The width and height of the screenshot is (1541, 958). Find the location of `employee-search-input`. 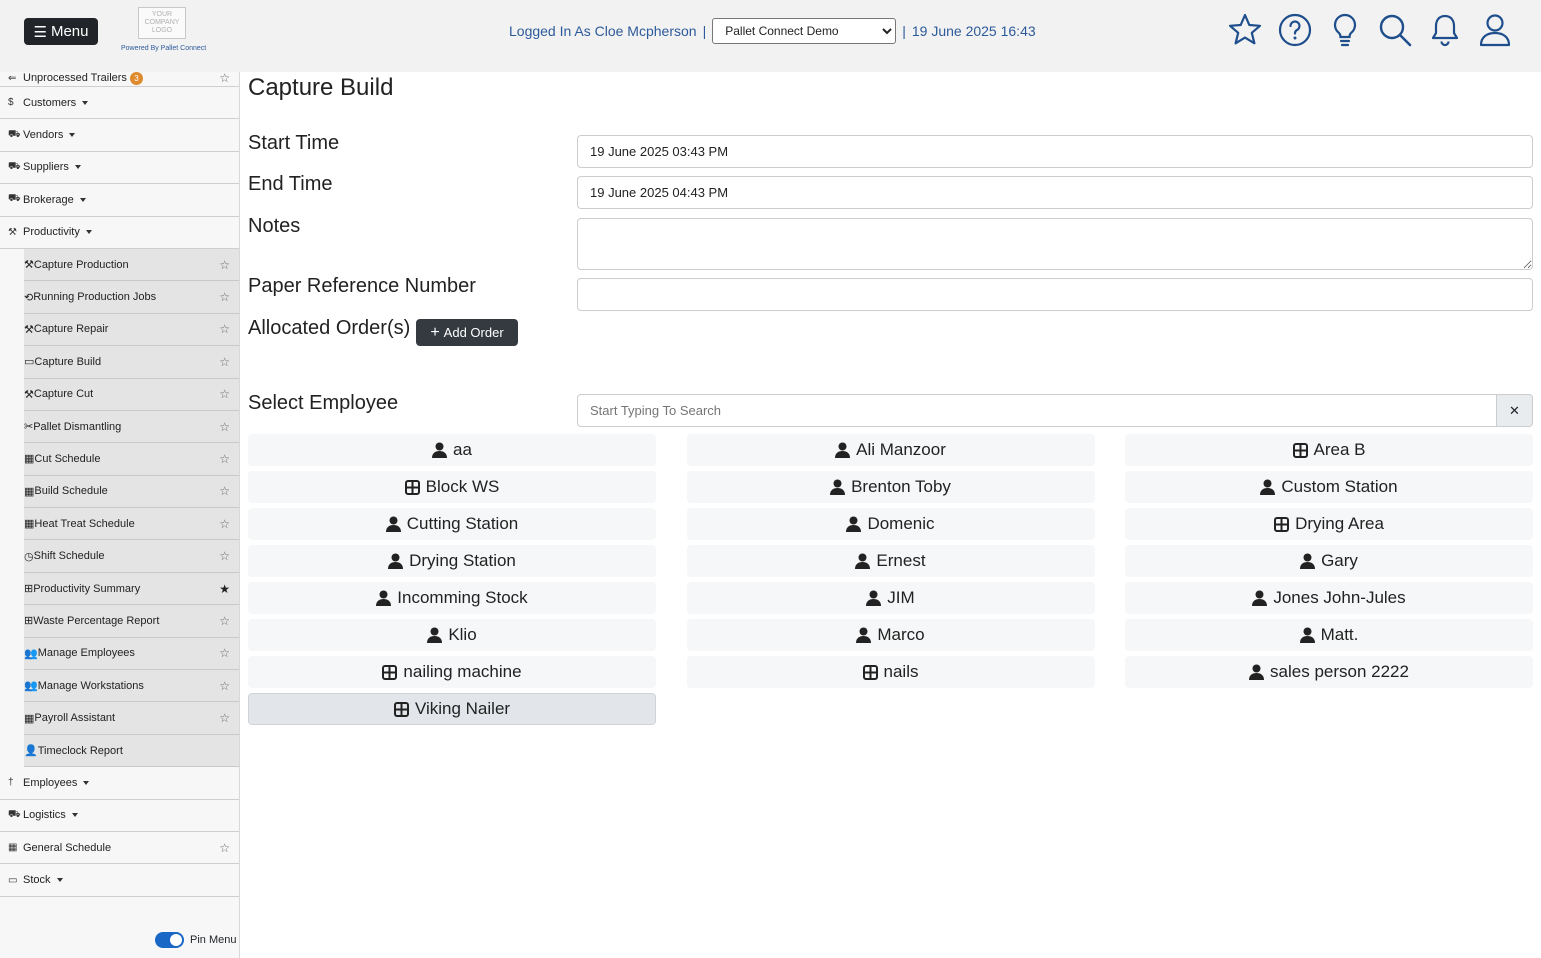

employee-search-input is located at coordinates (1037, 410).